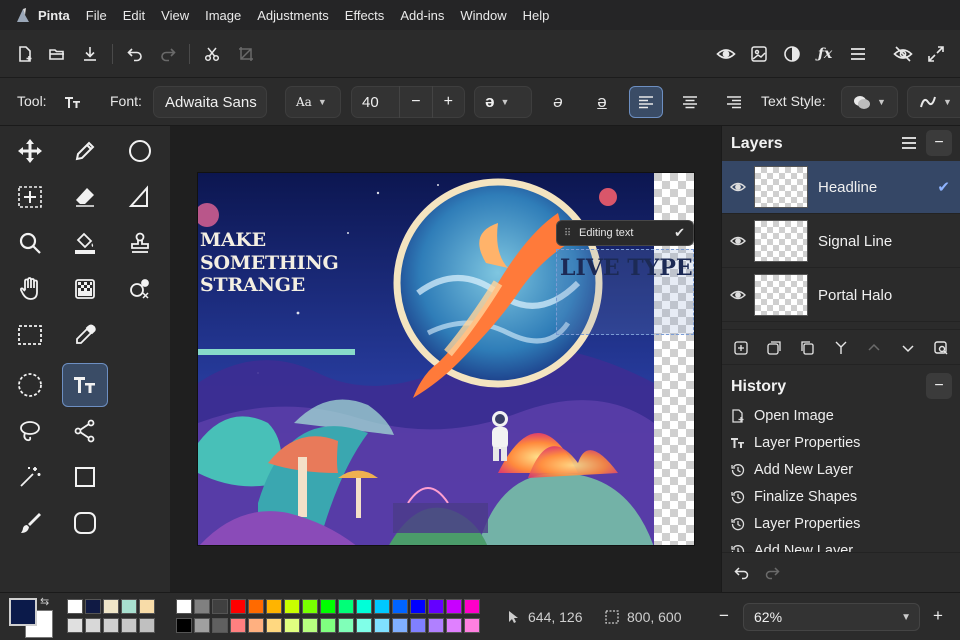 The height and width of the screenshot is (640, 960). Describe the element at coordinates (30, 151) in the screenshot. I see `move-selected-tool` at that location.